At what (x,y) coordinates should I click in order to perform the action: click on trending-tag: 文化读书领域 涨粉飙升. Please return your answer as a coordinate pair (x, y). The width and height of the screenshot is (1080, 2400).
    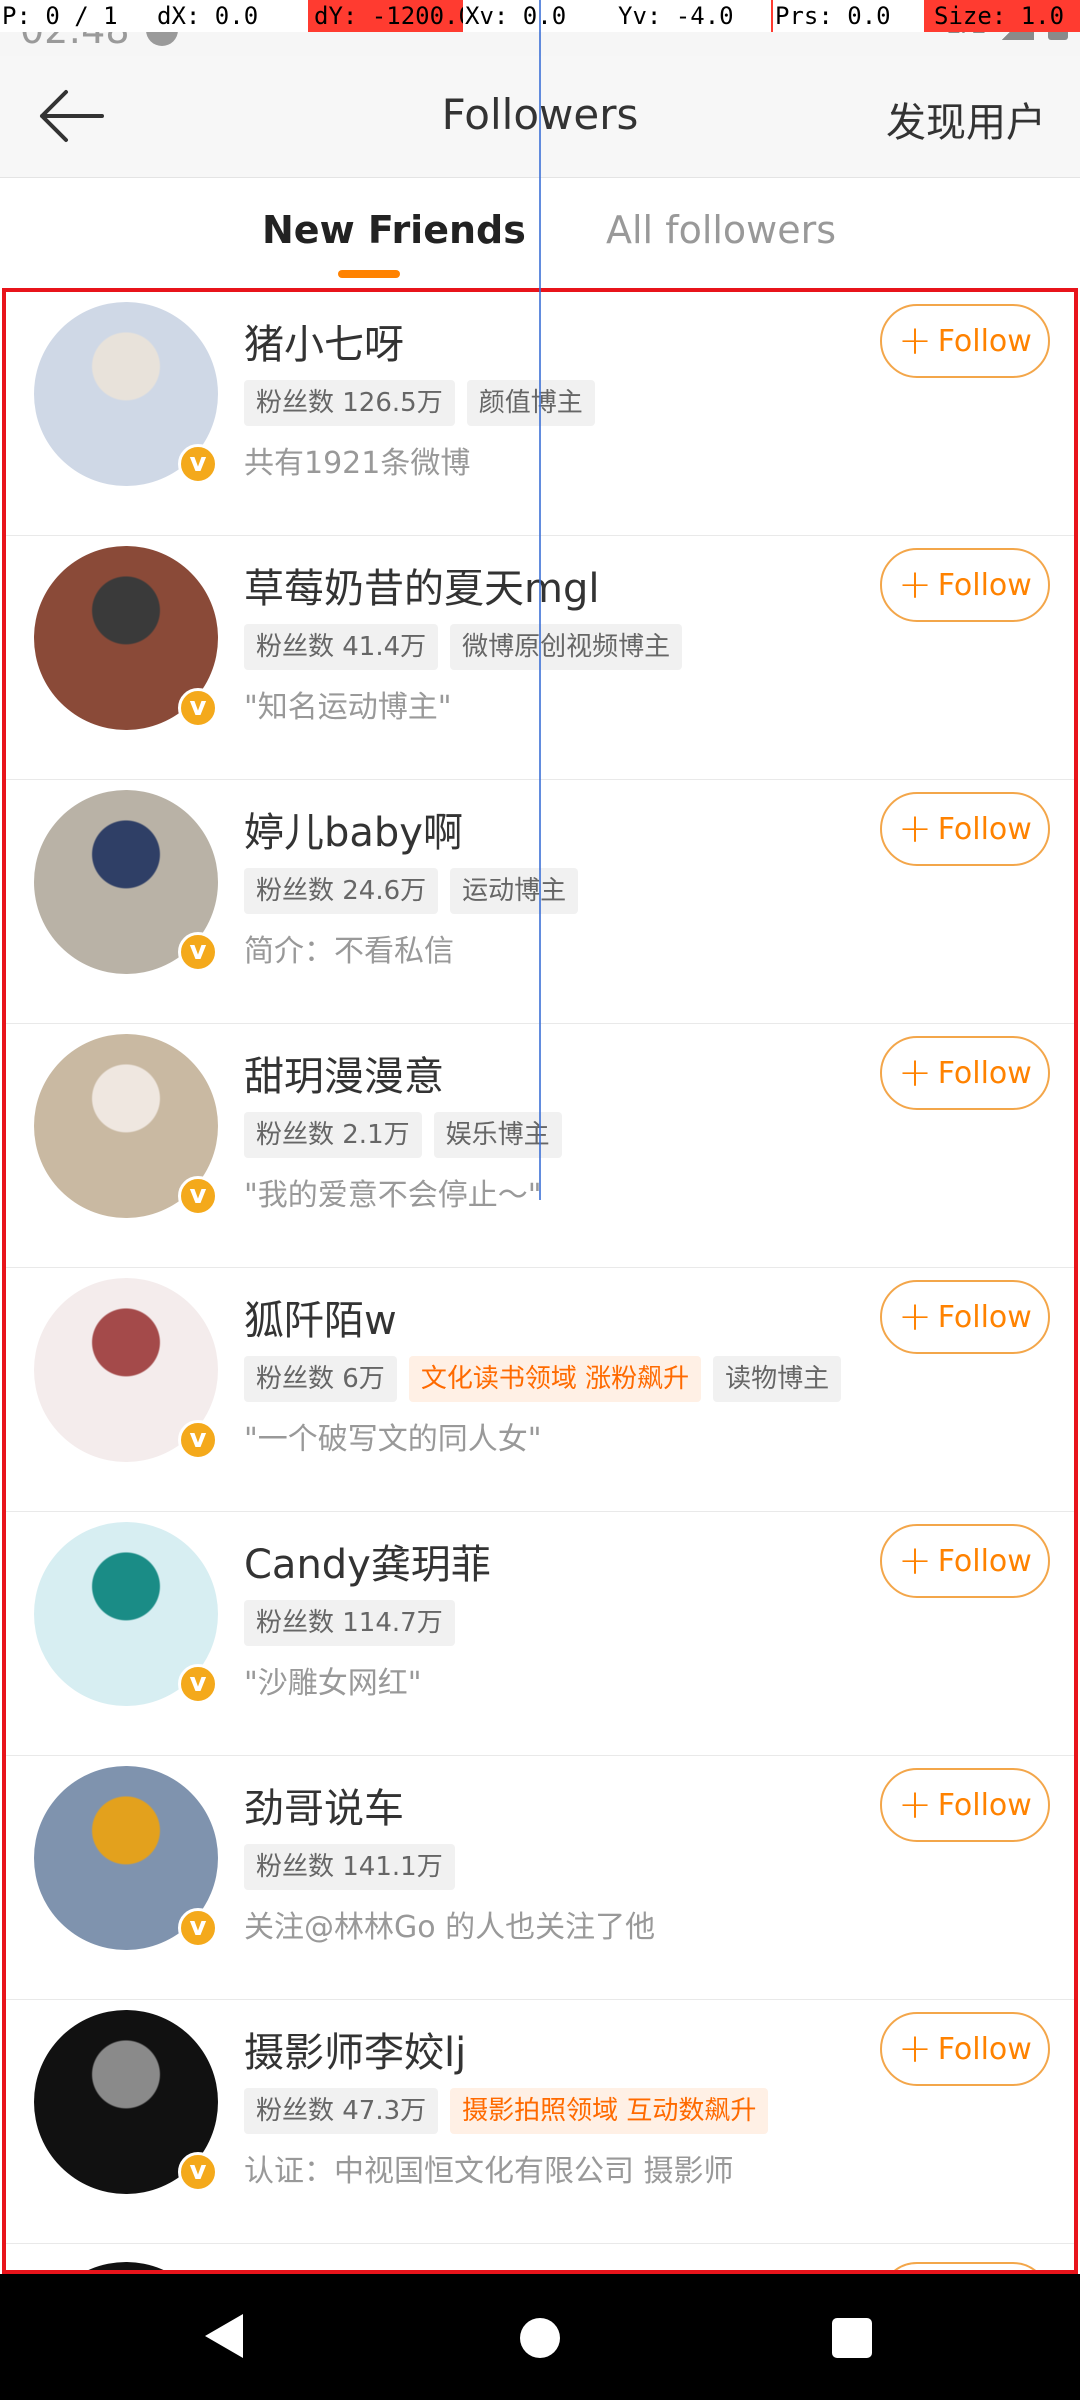
    Looking at the image, I should click on (555, 1379).